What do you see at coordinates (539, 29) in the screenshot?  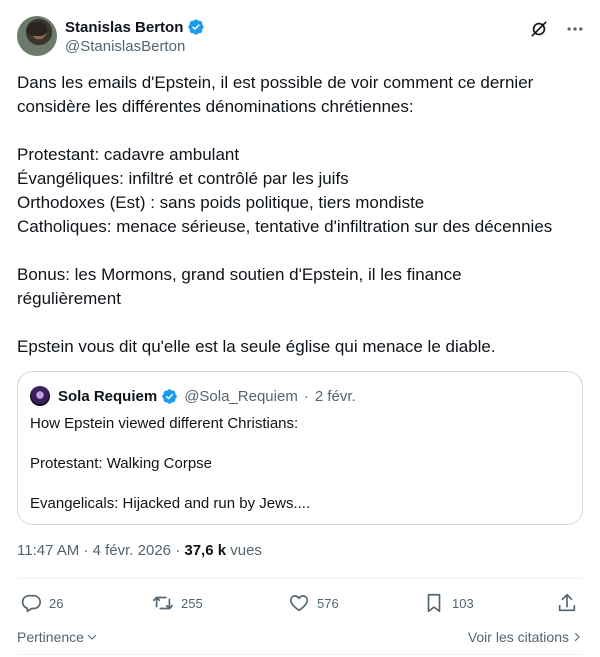 I see `grok-icon` at bounding box center [539, 29].